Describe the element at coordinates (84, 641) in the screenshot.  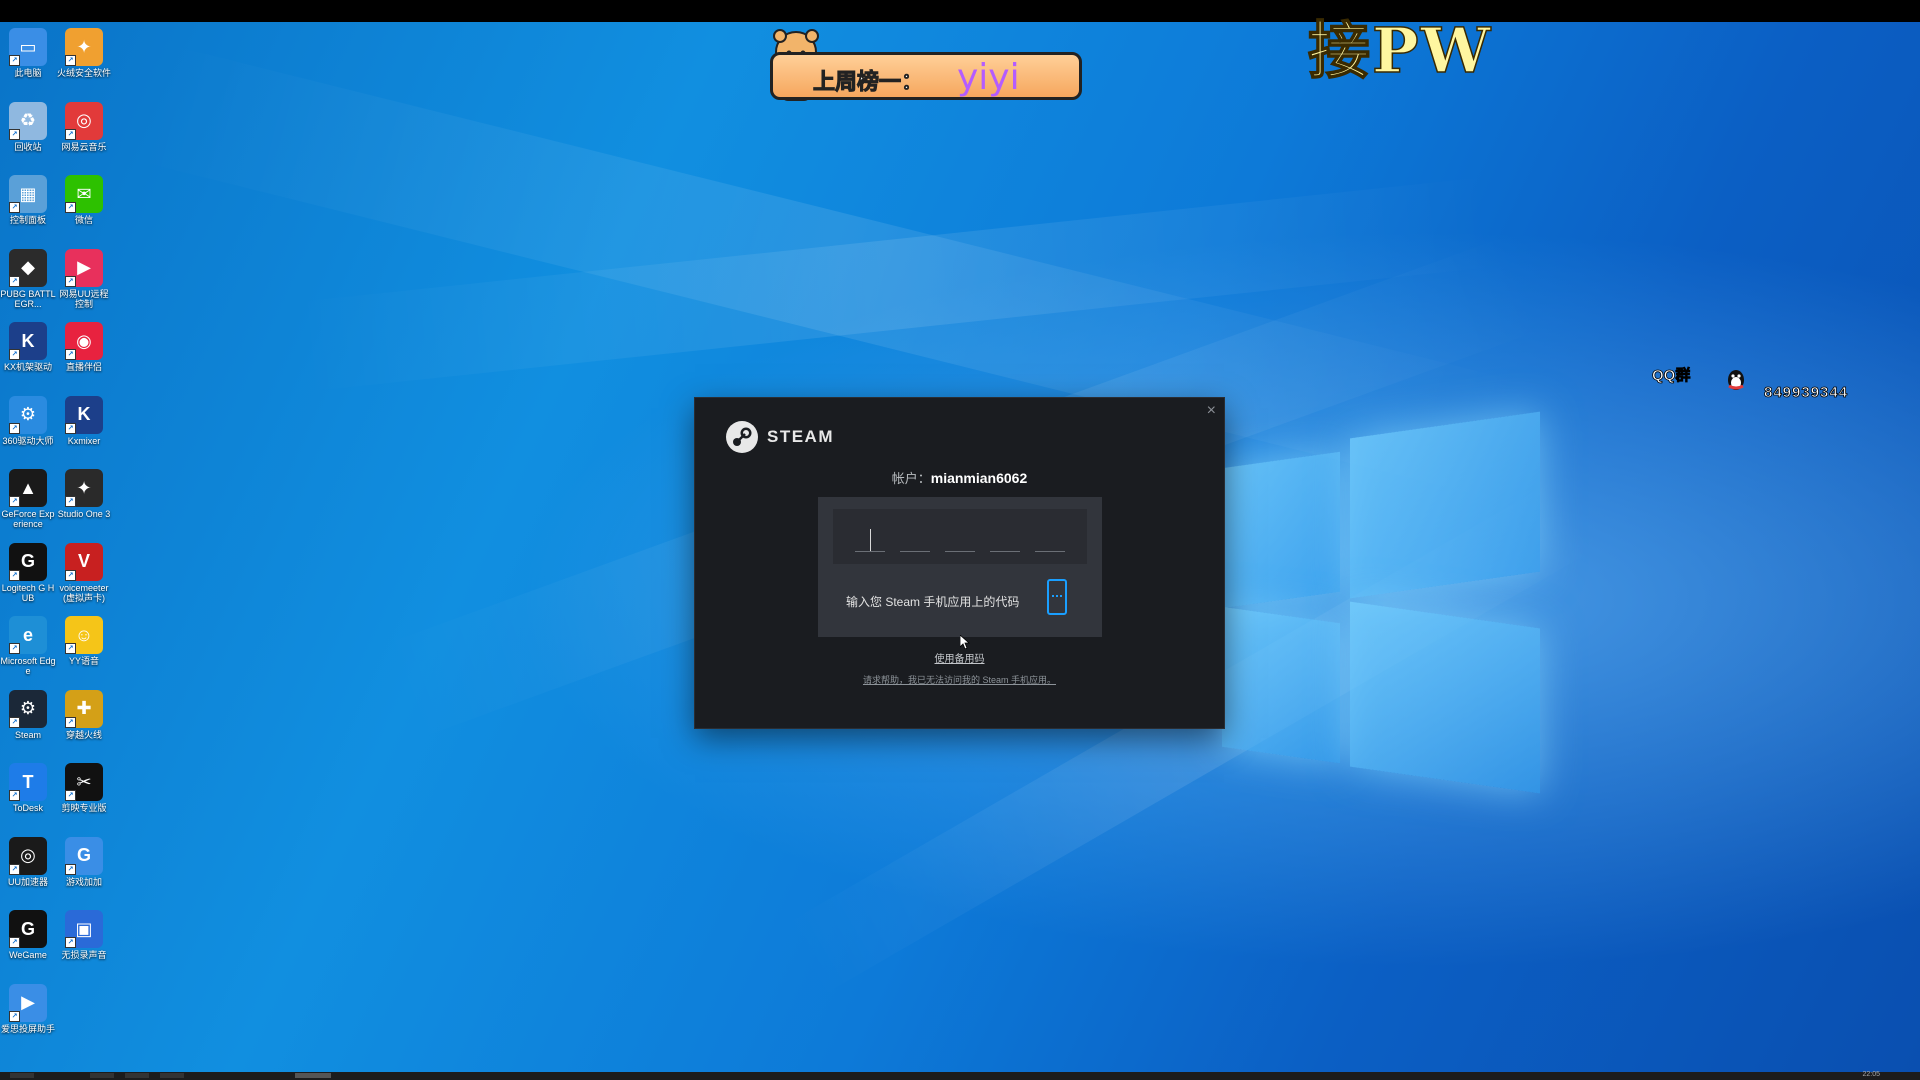
I see `desktop-shortcut: ☺ ↗ YY语音` at that location.